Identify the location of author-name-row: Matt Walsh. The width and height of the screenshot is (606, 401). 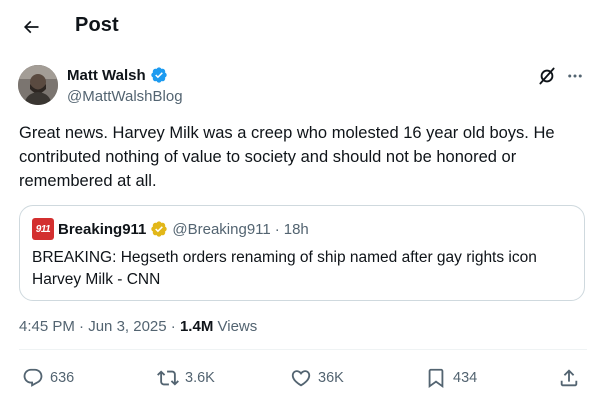
(117, 75).